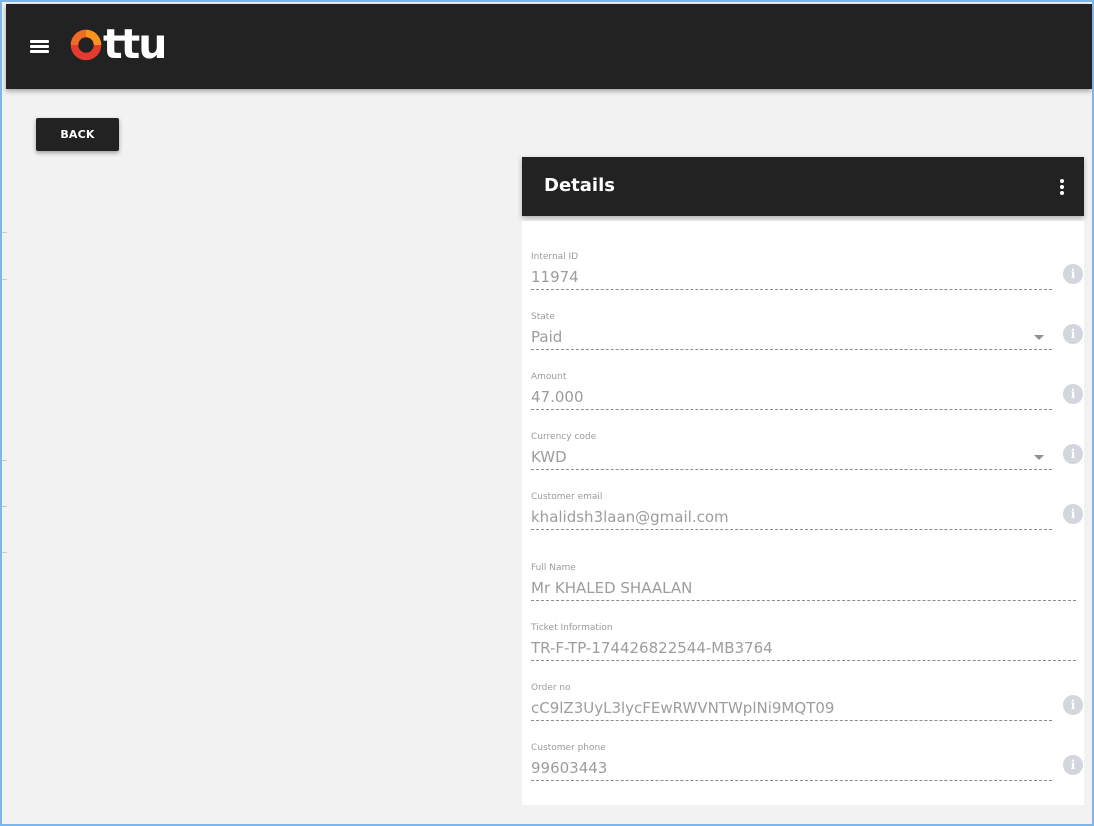 The height and width of the screenshot is (826, 1094). I want to click on panel-title: Details, so click(579, 185).